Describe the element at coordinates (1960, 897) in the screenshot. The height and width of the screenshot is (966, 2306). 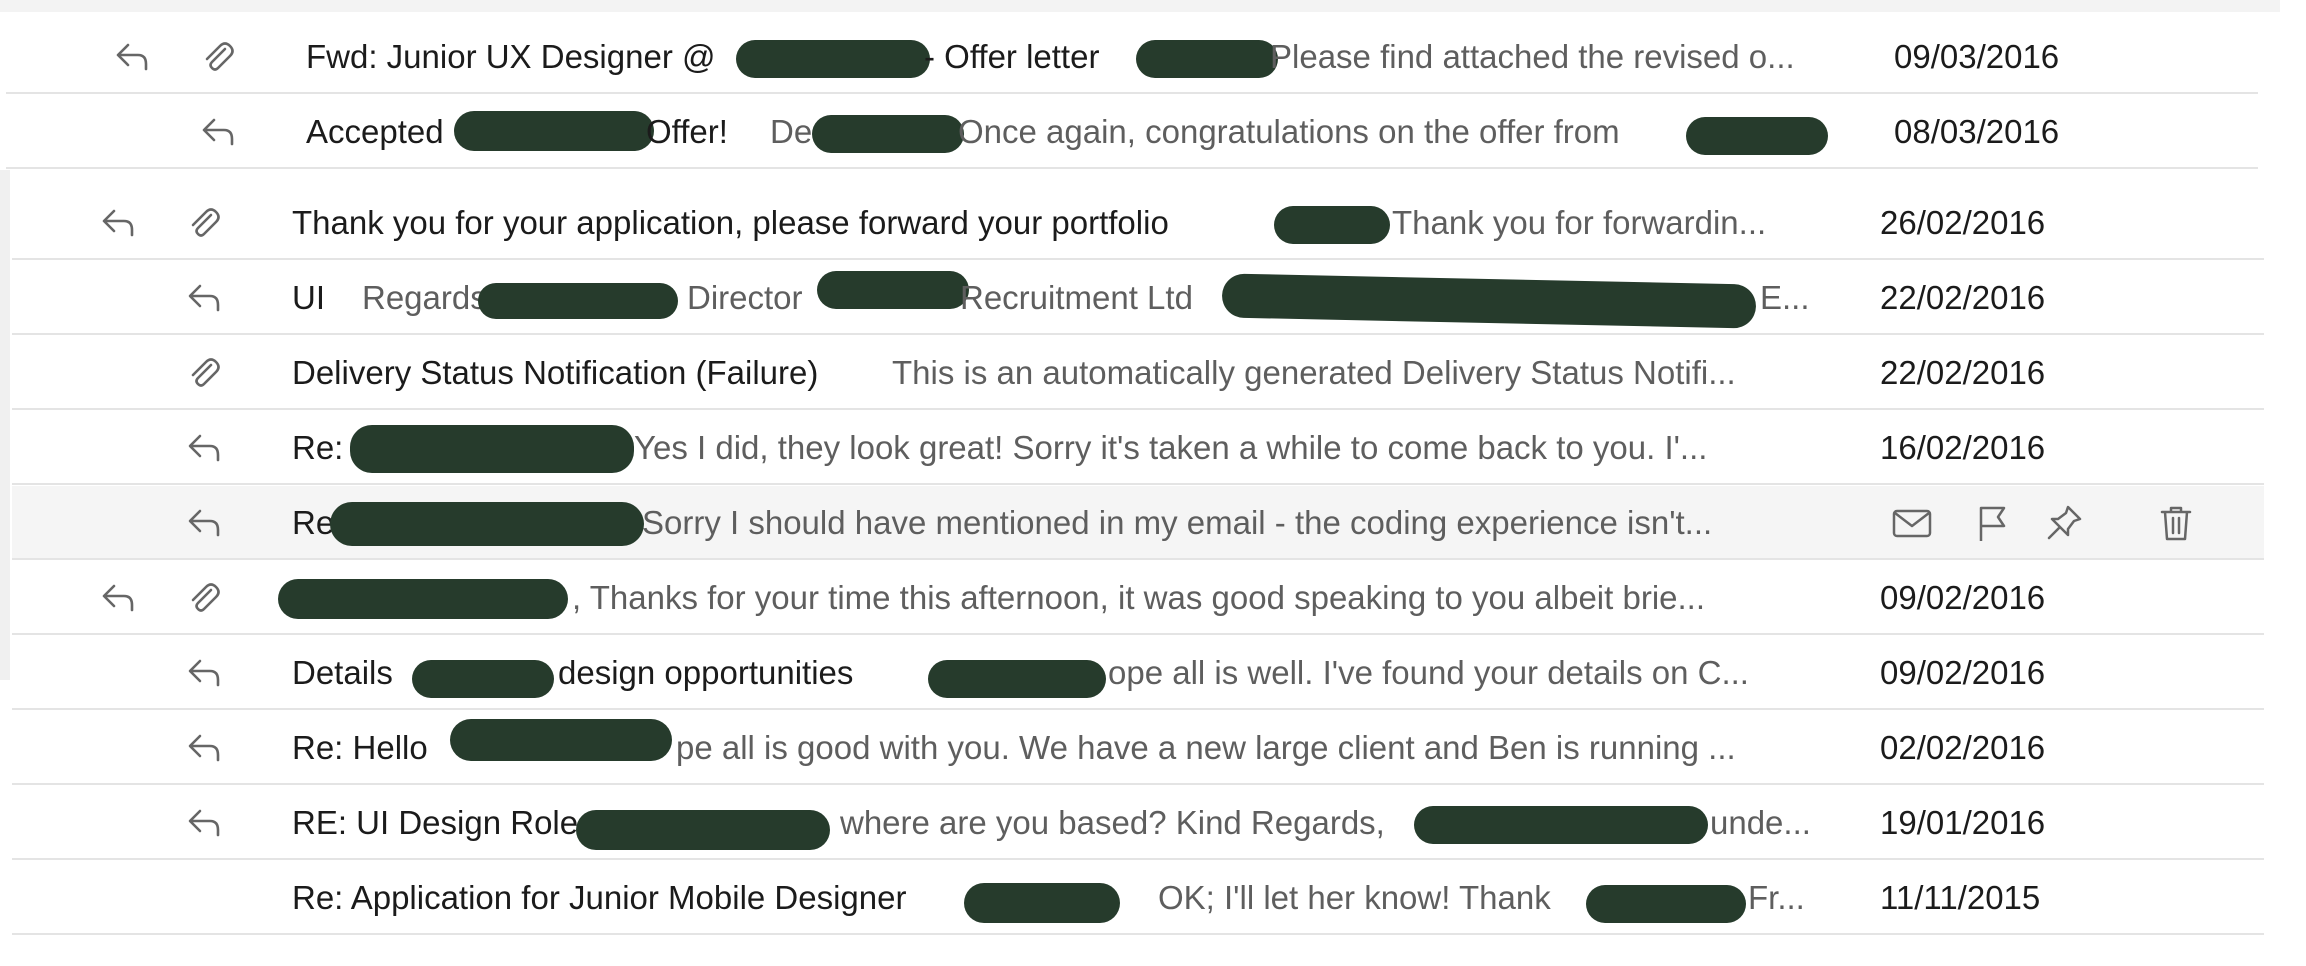
I see `email-date: 11/11/2015` at that location.